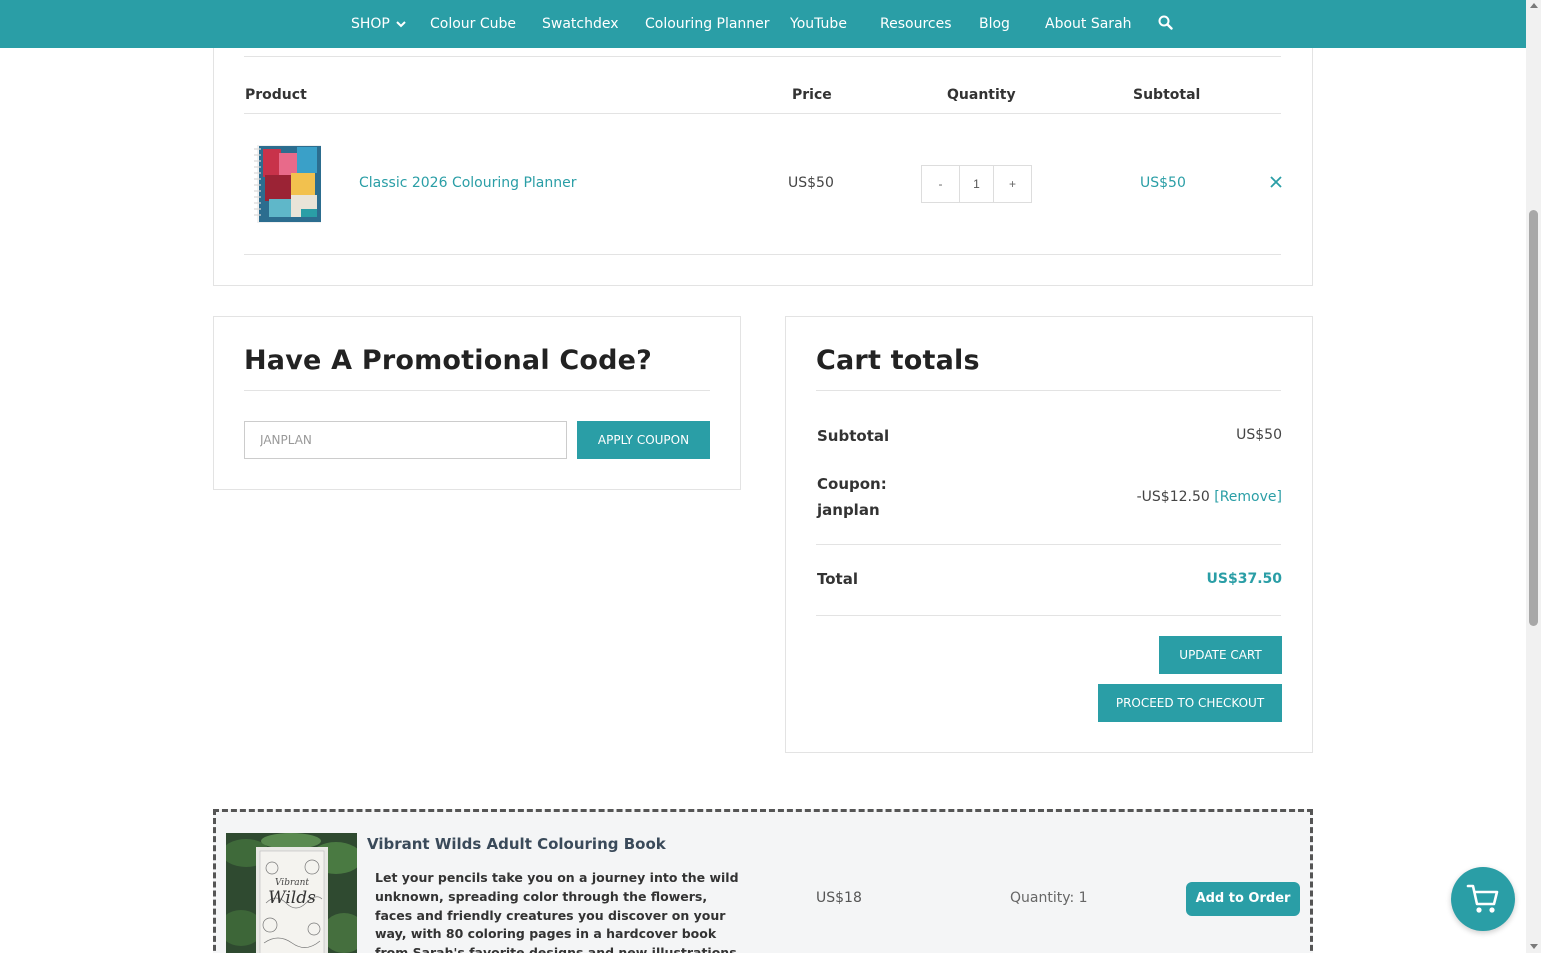 The width and height of the screenshot is (1541, 953). I want to click on nav-item-about-sarah: About Sarah, so click(1088, 24).